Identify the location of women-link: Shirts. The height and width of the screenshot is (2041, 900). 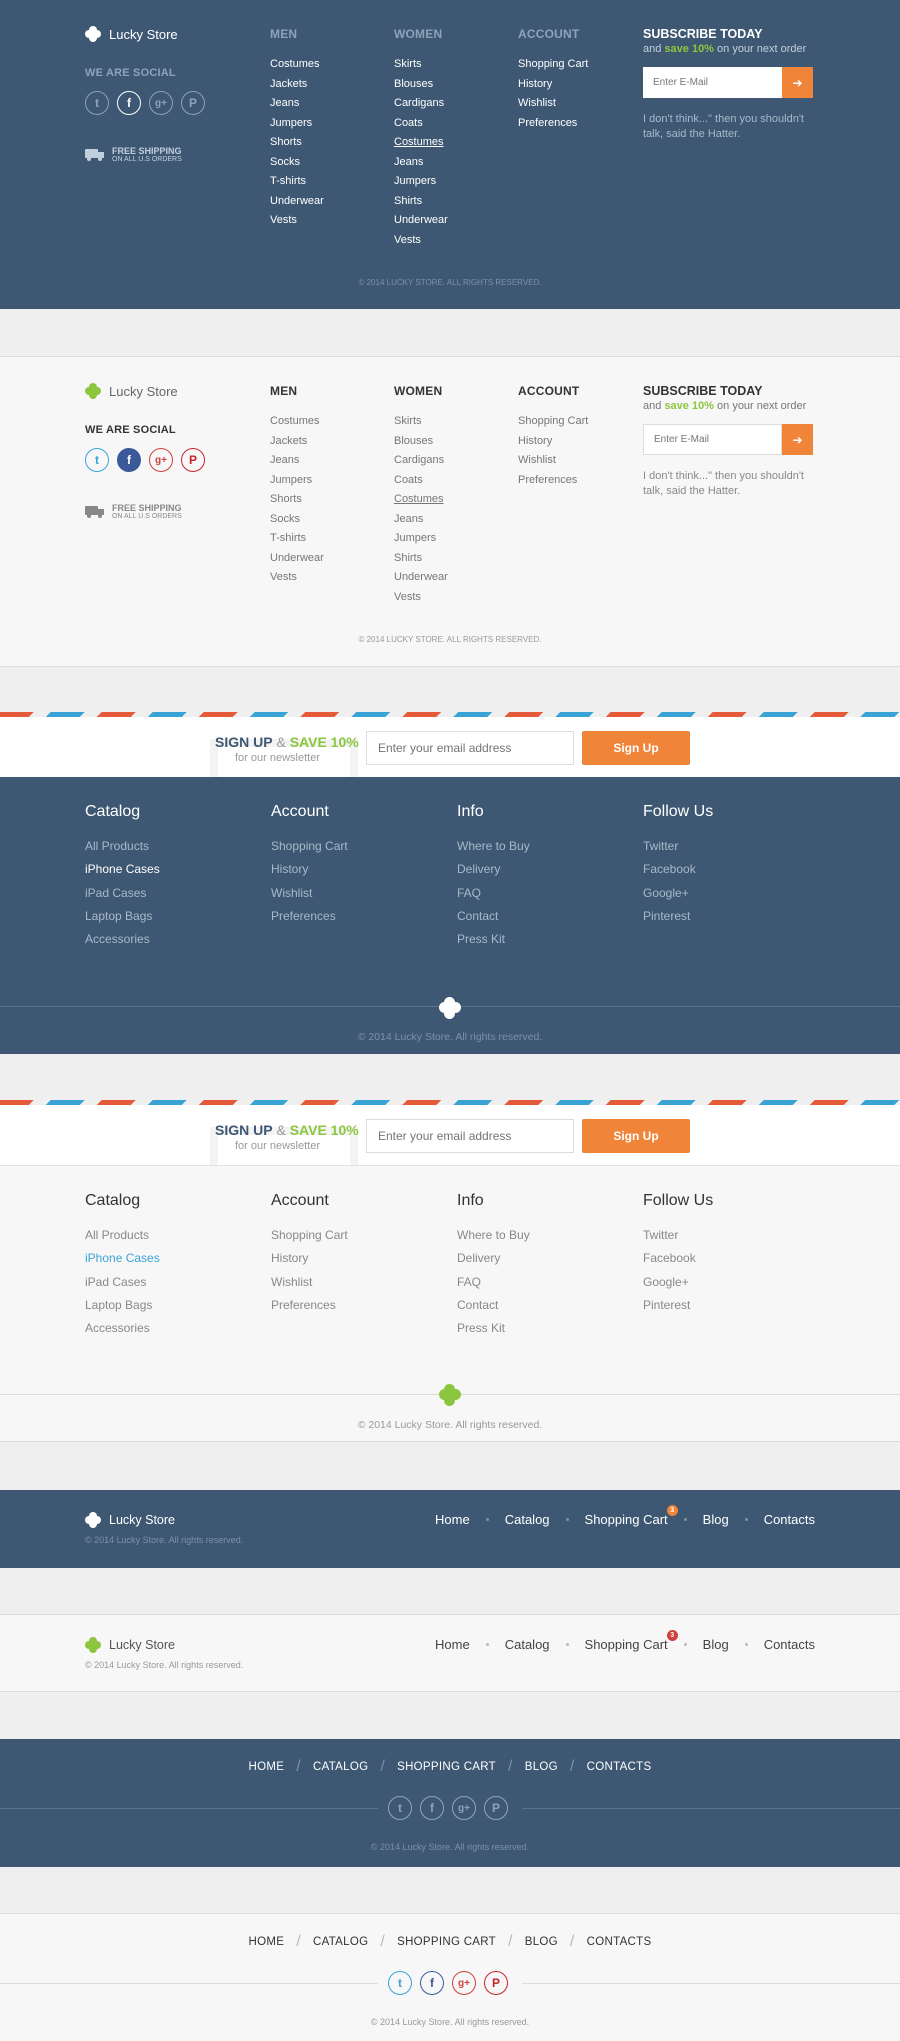
(421, 559).